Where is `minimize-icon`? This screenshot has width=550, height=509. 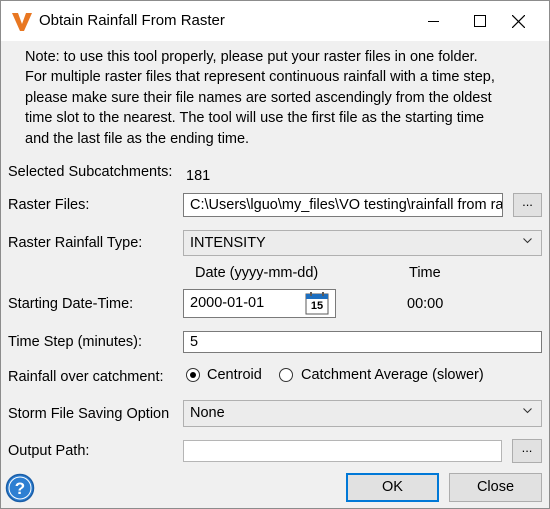 minimize-icon is located at coordinates (433, 21).